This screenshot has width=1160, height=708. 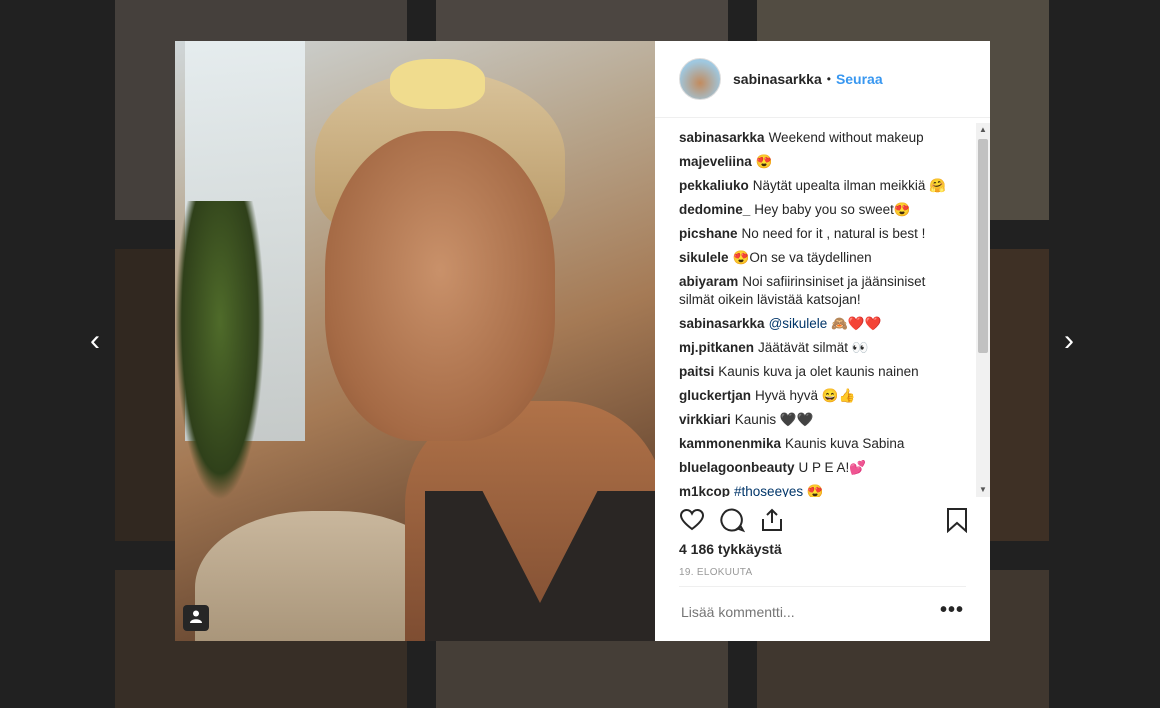 I want to click on comment-icon, so click(x=732, y=520).